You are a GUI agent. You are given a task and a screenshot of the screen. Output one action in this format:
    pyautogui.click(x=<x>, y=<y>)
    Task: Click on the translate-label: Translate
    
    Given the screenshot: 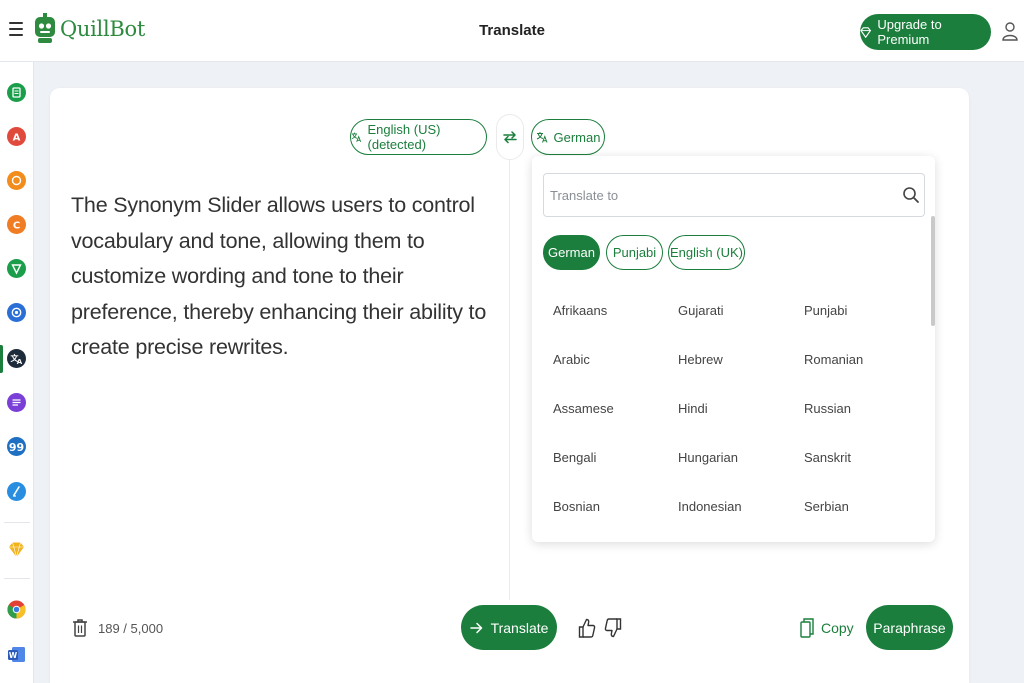 What is the action you would take?
    pyautogui.click(x=519, y=627)
    